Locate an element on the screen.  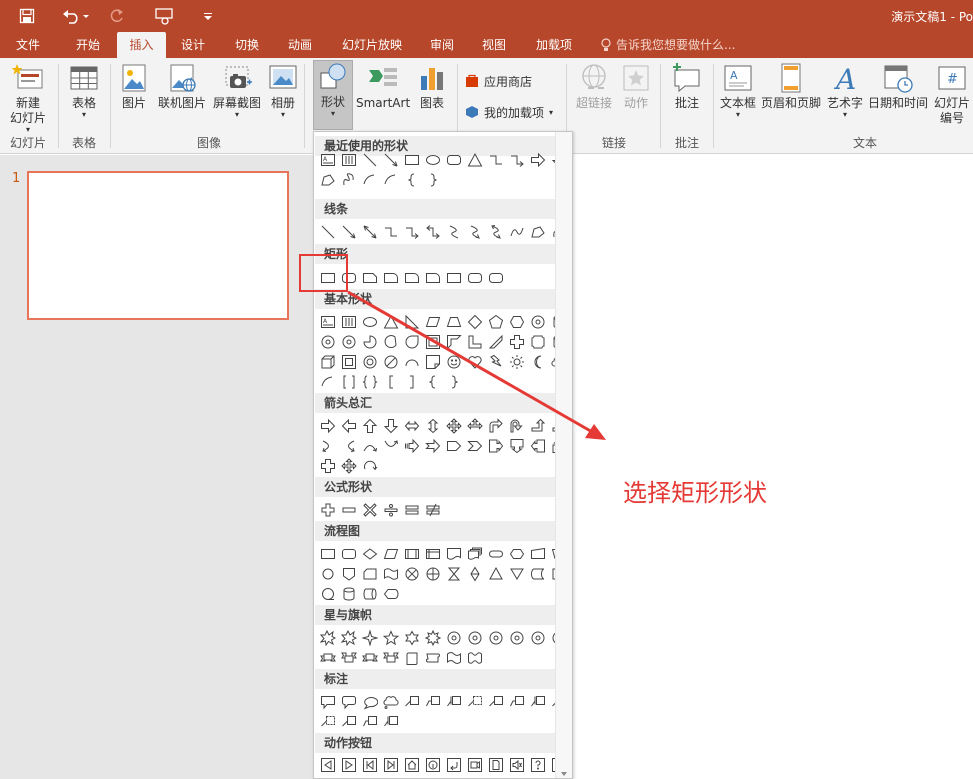
shape-dbrc is located at coordinates (370, 382).